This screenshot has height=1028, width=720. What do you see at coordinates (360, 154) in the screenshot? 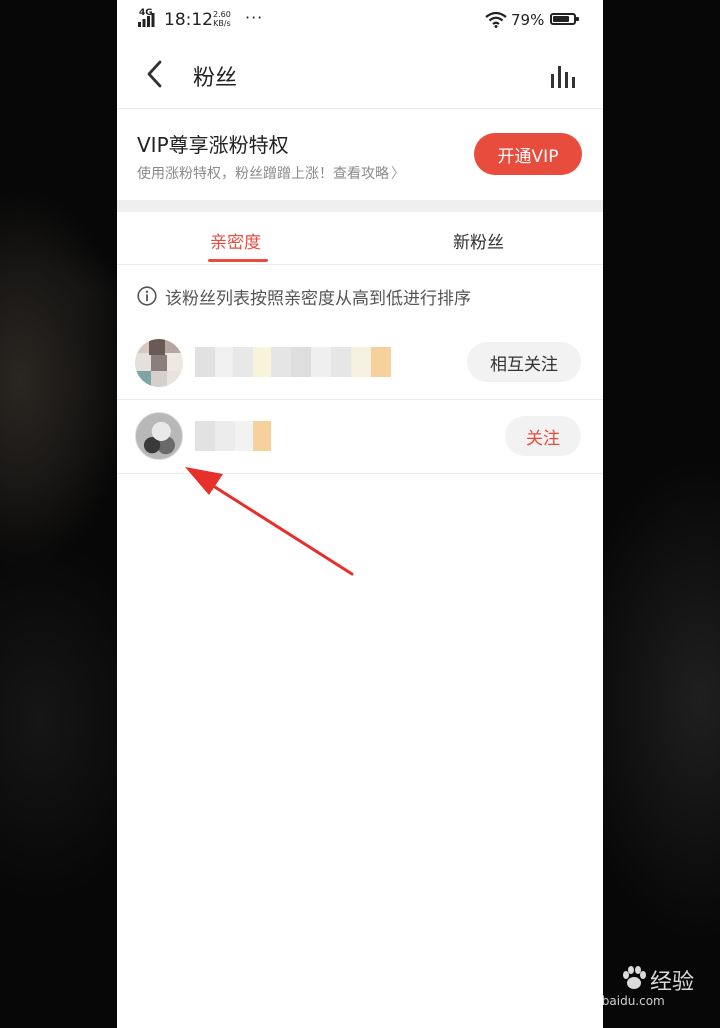
I see `vip-banner: VIP尊享涨粉特权 使用涨粉特权，粉丝蹭蹭上涨！查看攻略〉 开通VIP` at bounding box center [360, 154].